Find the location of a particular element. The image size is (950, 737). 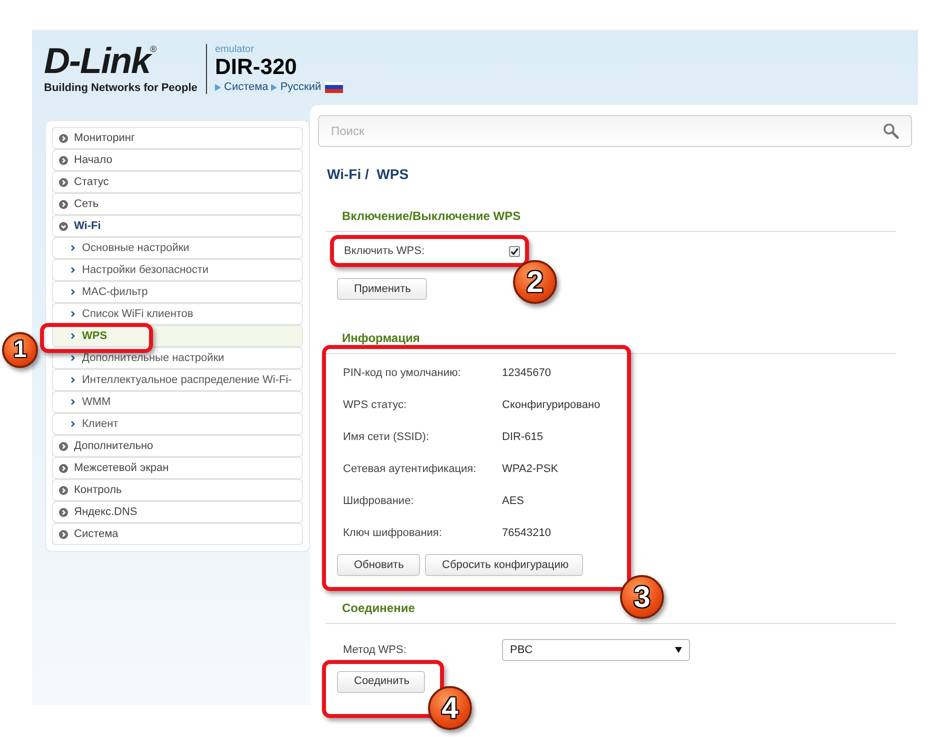

menu-item: Начало is located at coordinates (177, 160).